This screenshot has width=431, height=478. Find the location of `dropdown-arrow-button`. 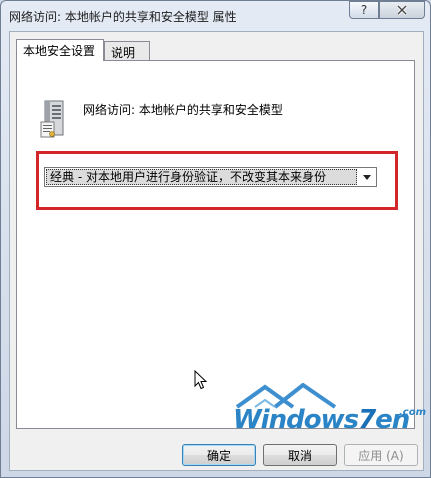

dropdown-arrow-button is located at coordinates (367, 177).